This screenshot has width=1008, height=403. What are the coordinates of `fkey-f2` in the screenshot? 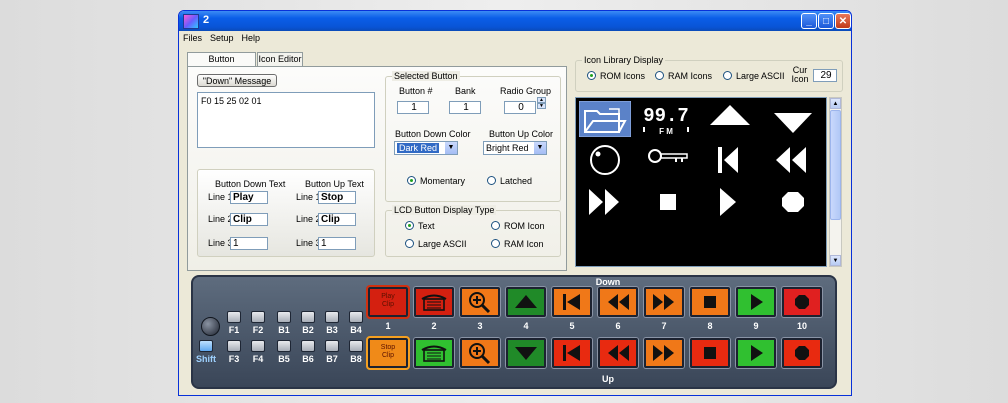 It's located at (258, 317).